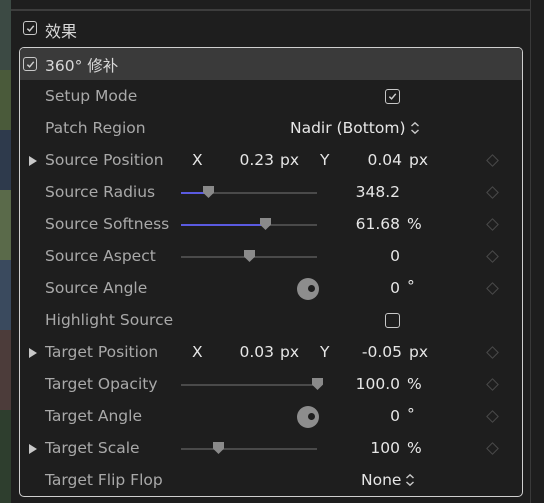  Describe the element at coordinates (107, 224) in the screenshot. I see `source-softness-label: Source Softness` at that location.